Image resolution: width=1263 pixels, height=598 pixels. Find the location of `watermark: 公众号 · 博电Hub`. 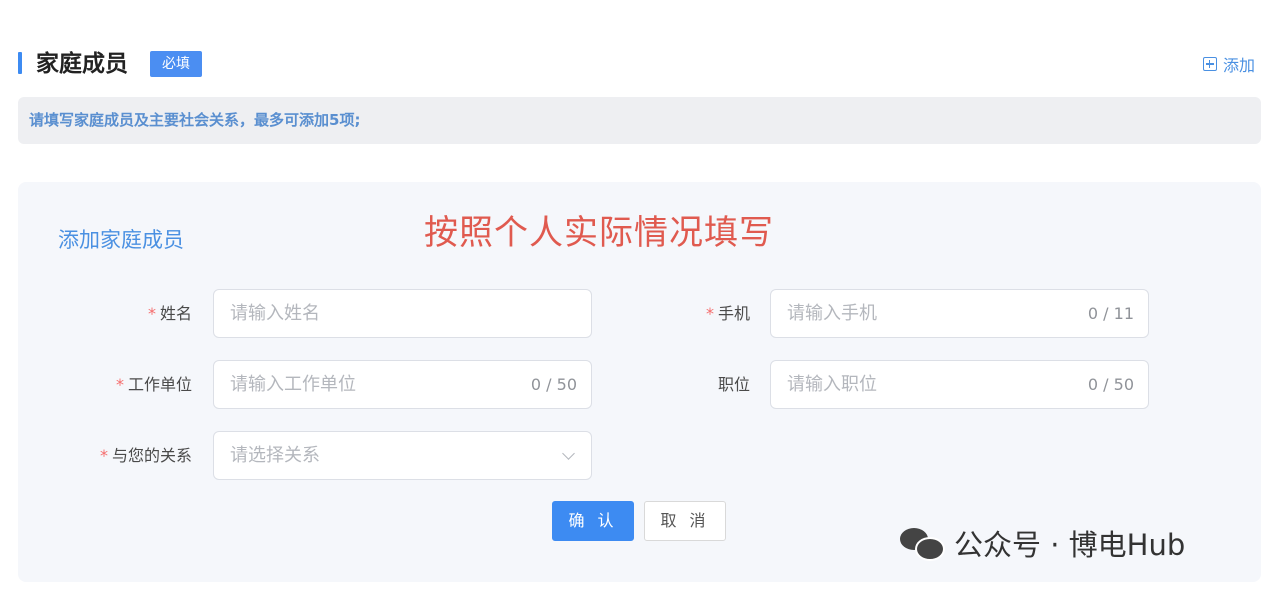

watermark: 公众号 · 博电Hub is located at coordinates (1042, 543).